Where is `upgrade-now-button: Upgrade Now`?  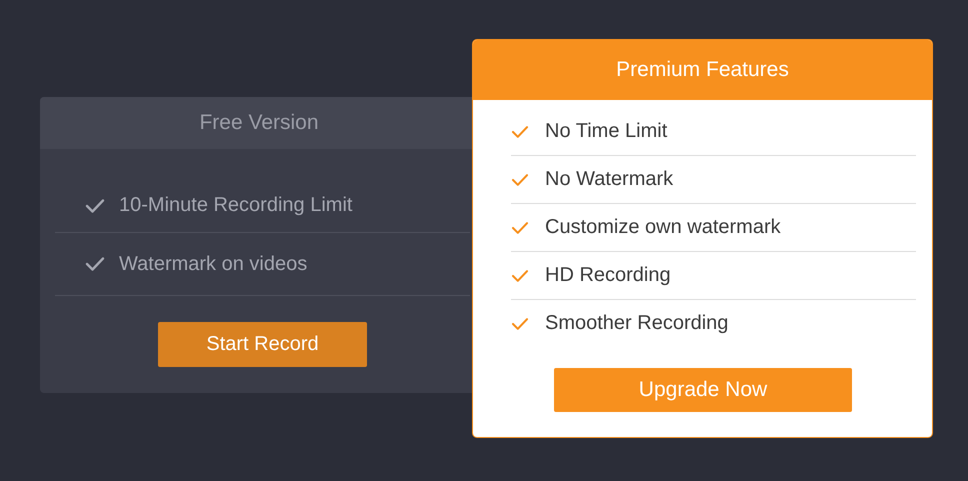 upgrade-now-button: Upgrade Now is located at coordinates (703, 390).